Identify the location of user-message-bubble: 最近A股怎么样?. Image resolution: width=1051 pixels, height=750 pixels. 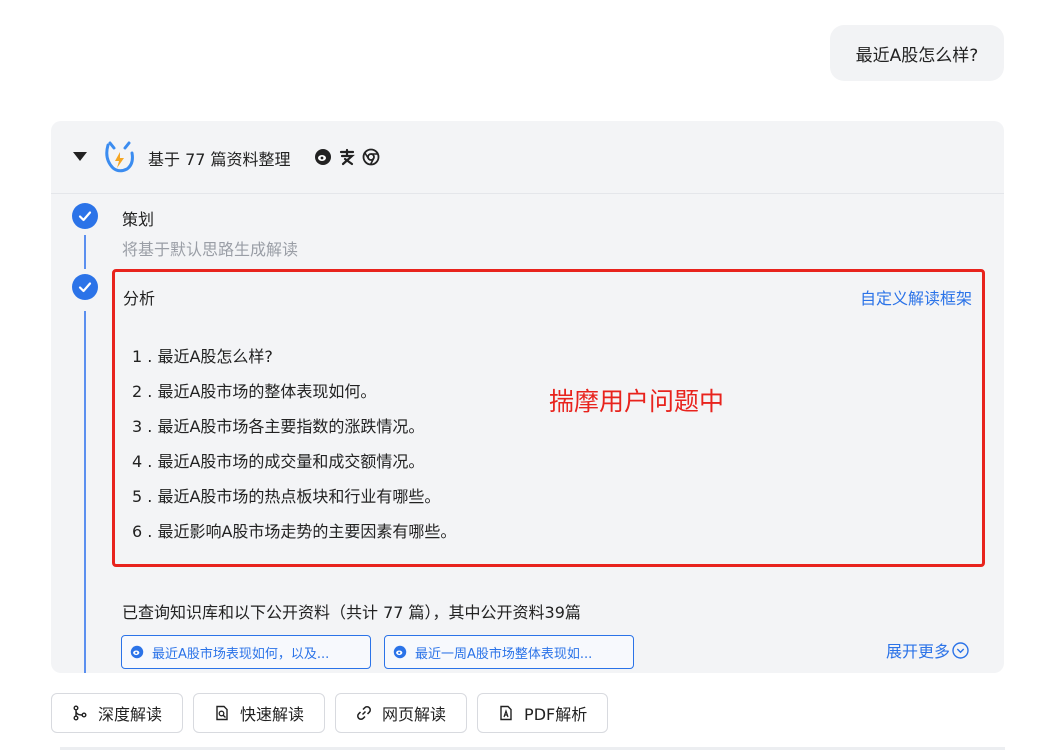
(917, 53).